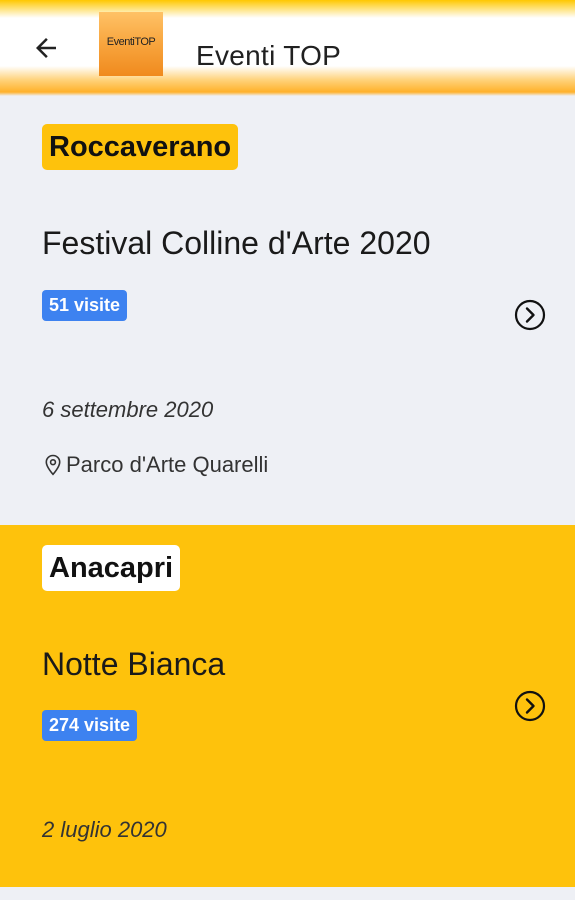 Image resolution: width=575 pixels, height=900 pixels. I want to click on location-label: Parco d'Arte Quarelli, so click(167, 464).